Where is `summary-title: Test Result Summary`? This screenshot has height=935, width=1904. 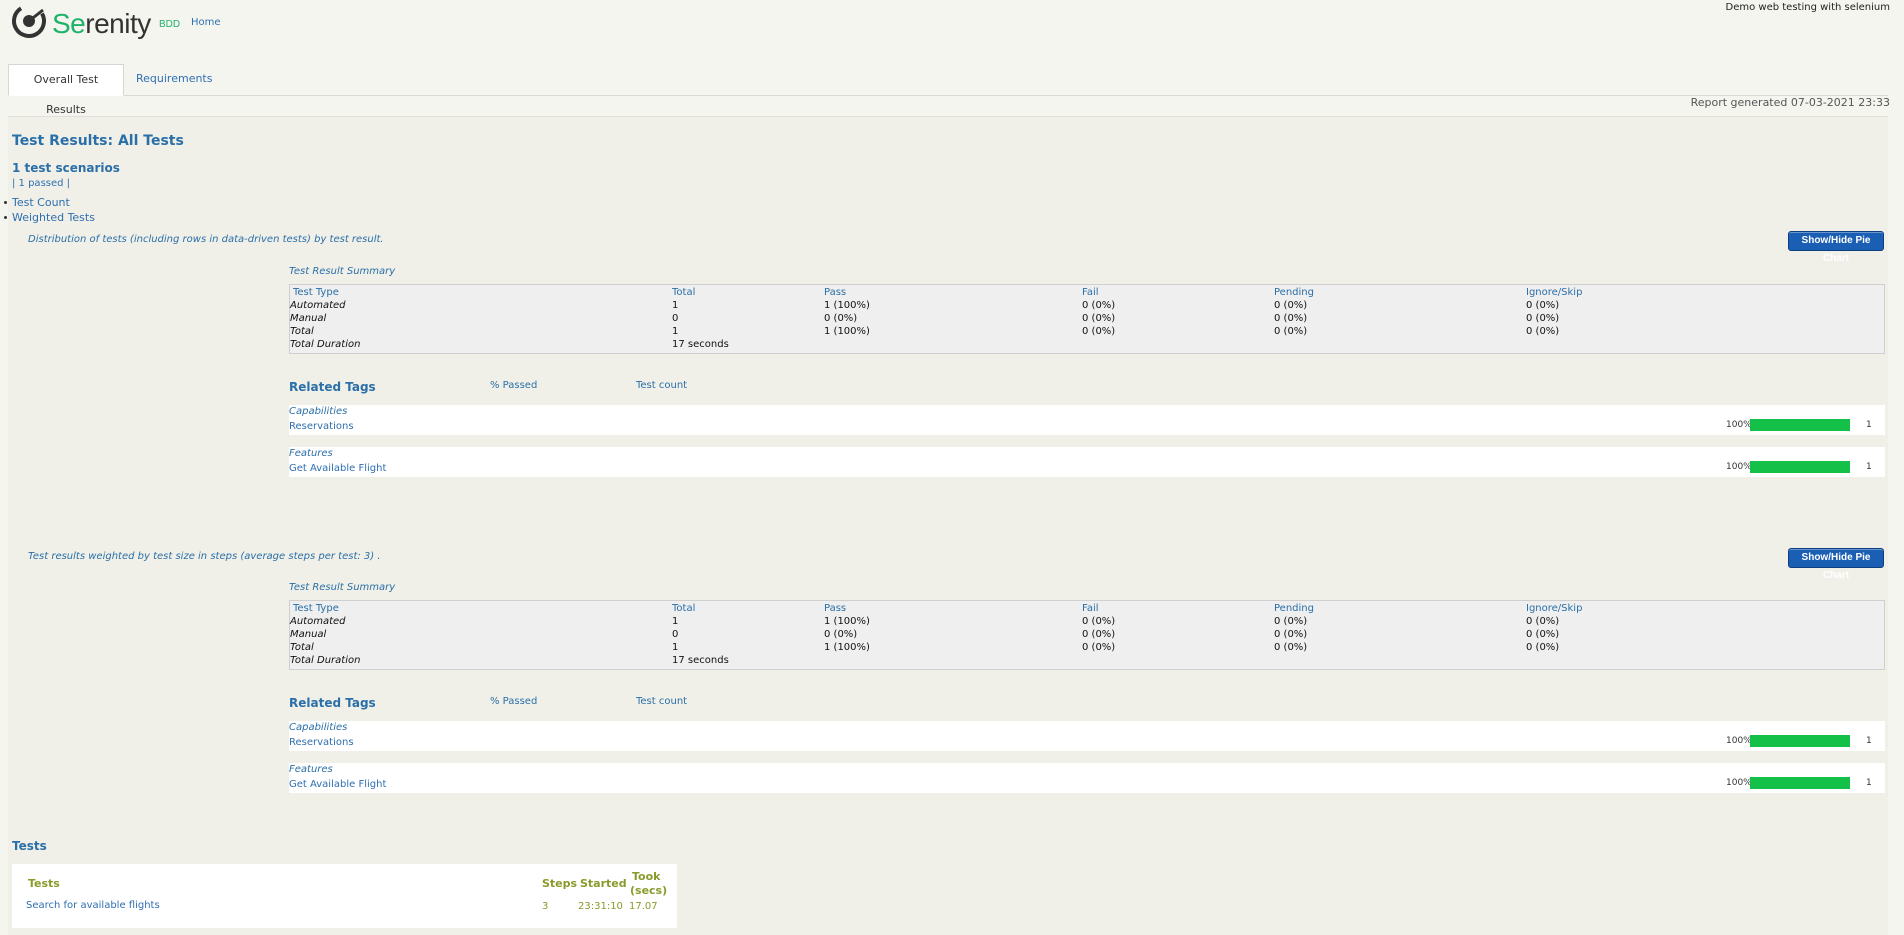
summary-title: Test Result Summary is located at coordinates (342, 271).